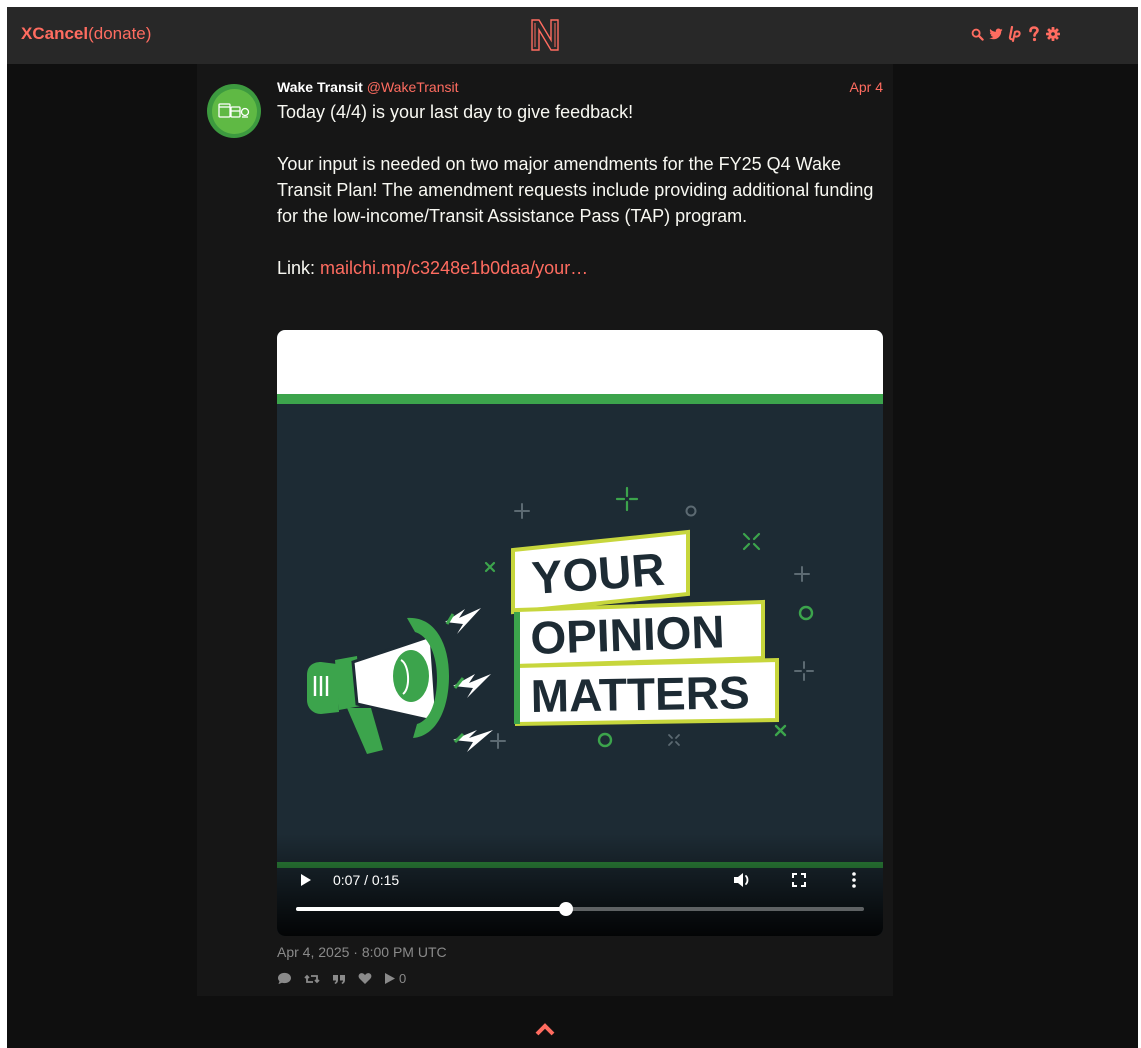 The image size is (1141, 1048). I want to click on help-icon, so click(1034, 34).